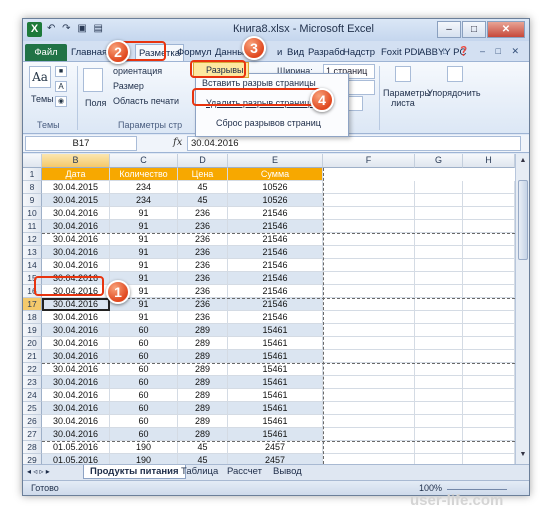 The width and height of the screenshot is (550, 518). Describe the element at coordinates (32, 187) in the screenshot. I see `row-header: 8` at that location.